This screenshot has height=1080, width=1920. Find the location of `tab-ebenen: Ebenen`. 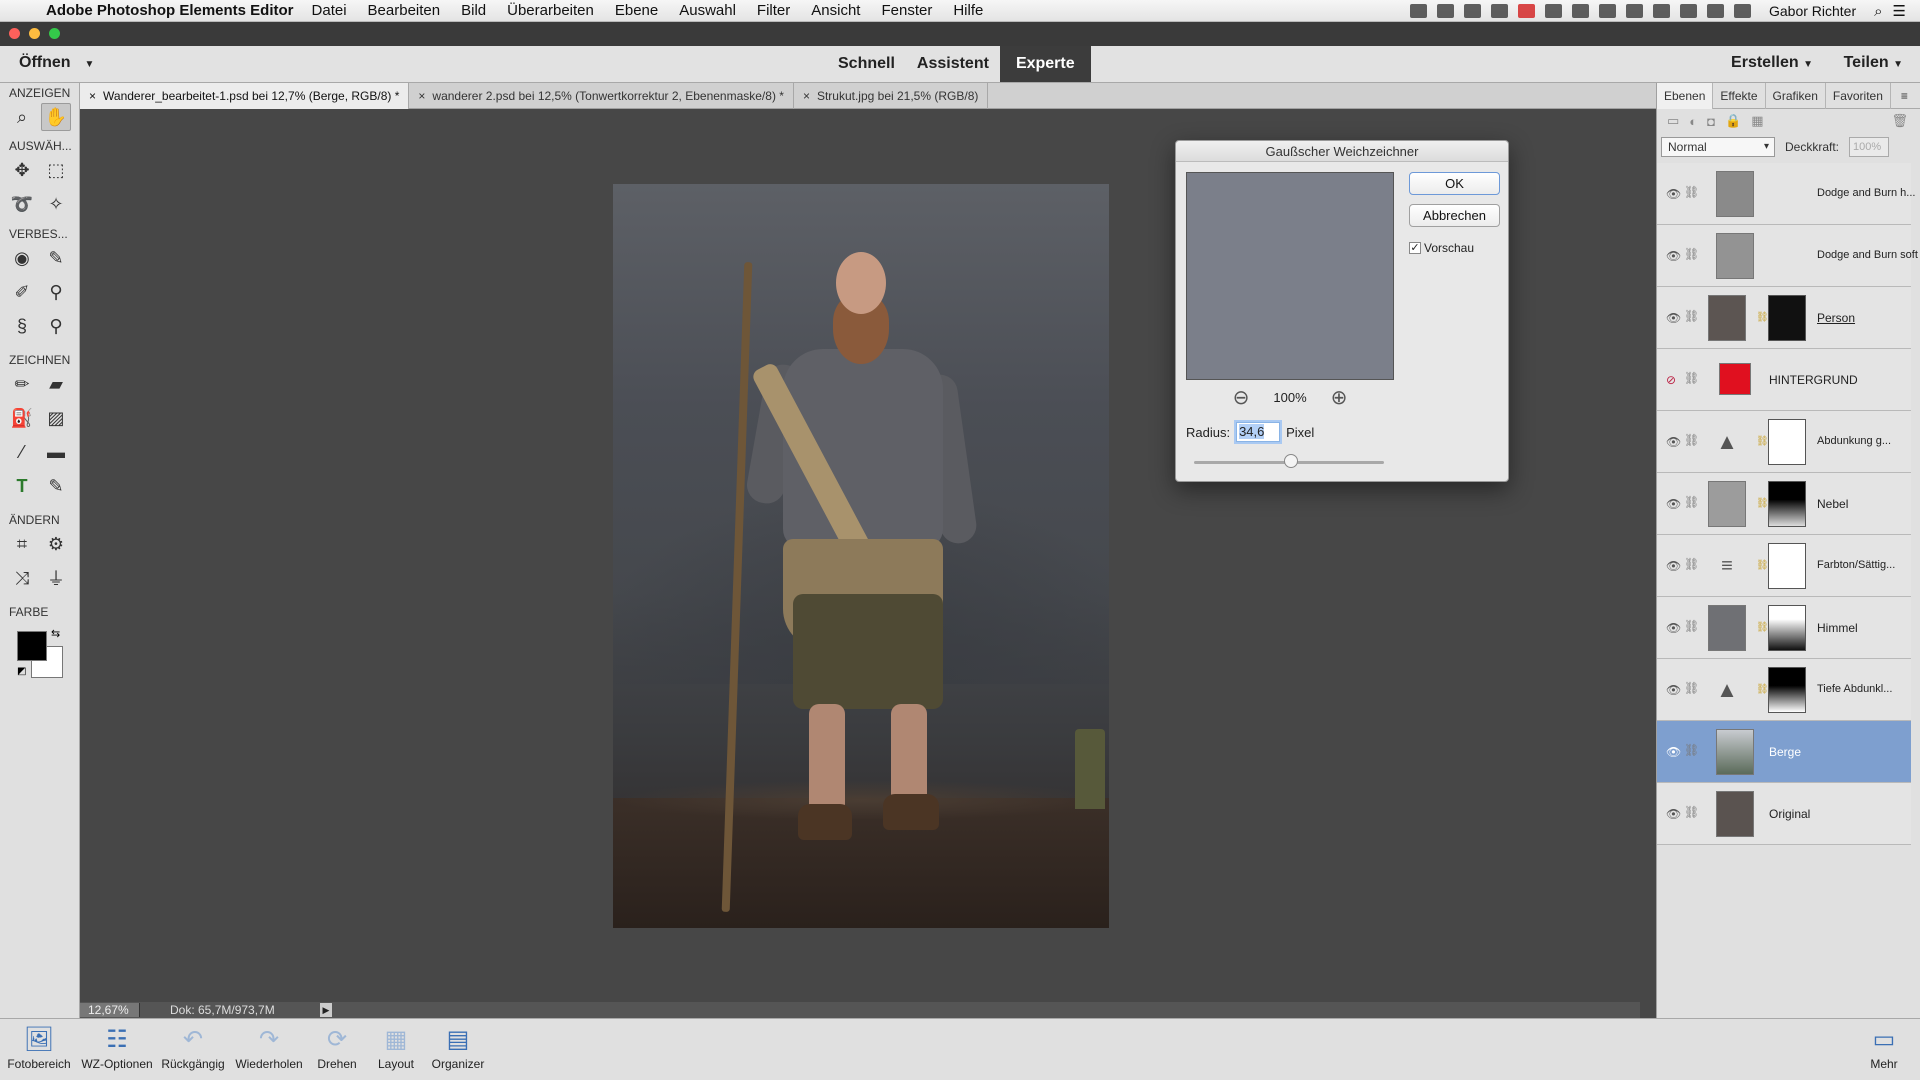

tab-ebenen: Ebenen is located at coordinates (1685, 95).